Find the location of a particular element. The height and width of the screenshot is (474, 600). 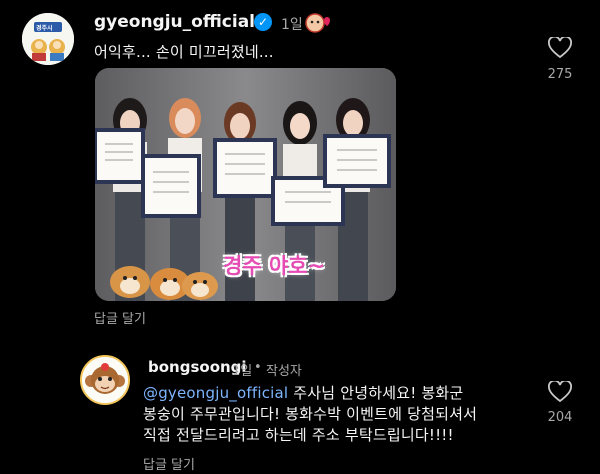

avatar is located at coordinates (105, 380).